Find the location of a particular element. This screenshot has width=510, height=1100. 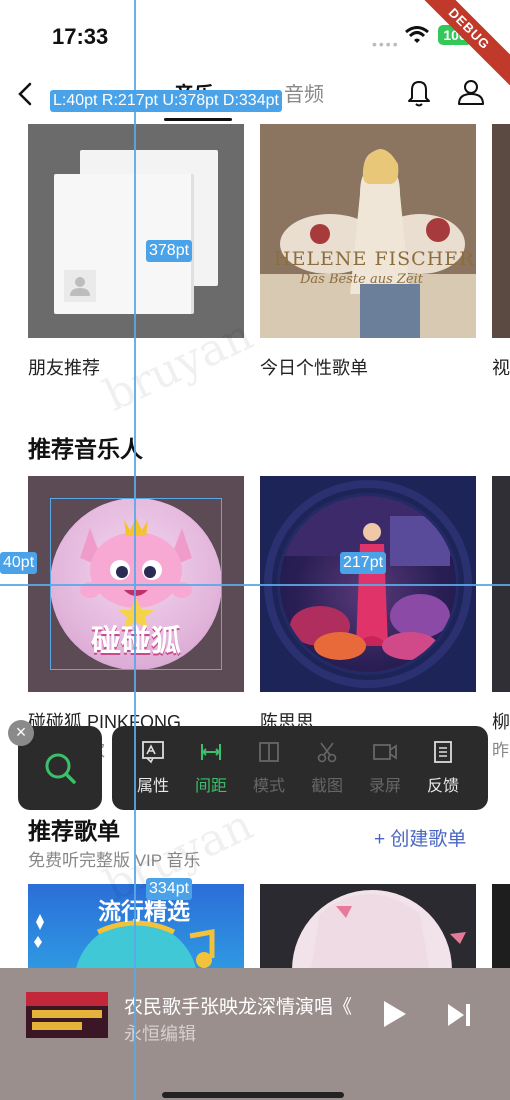

playlist-card-partial is located at coordinates (501, 929).